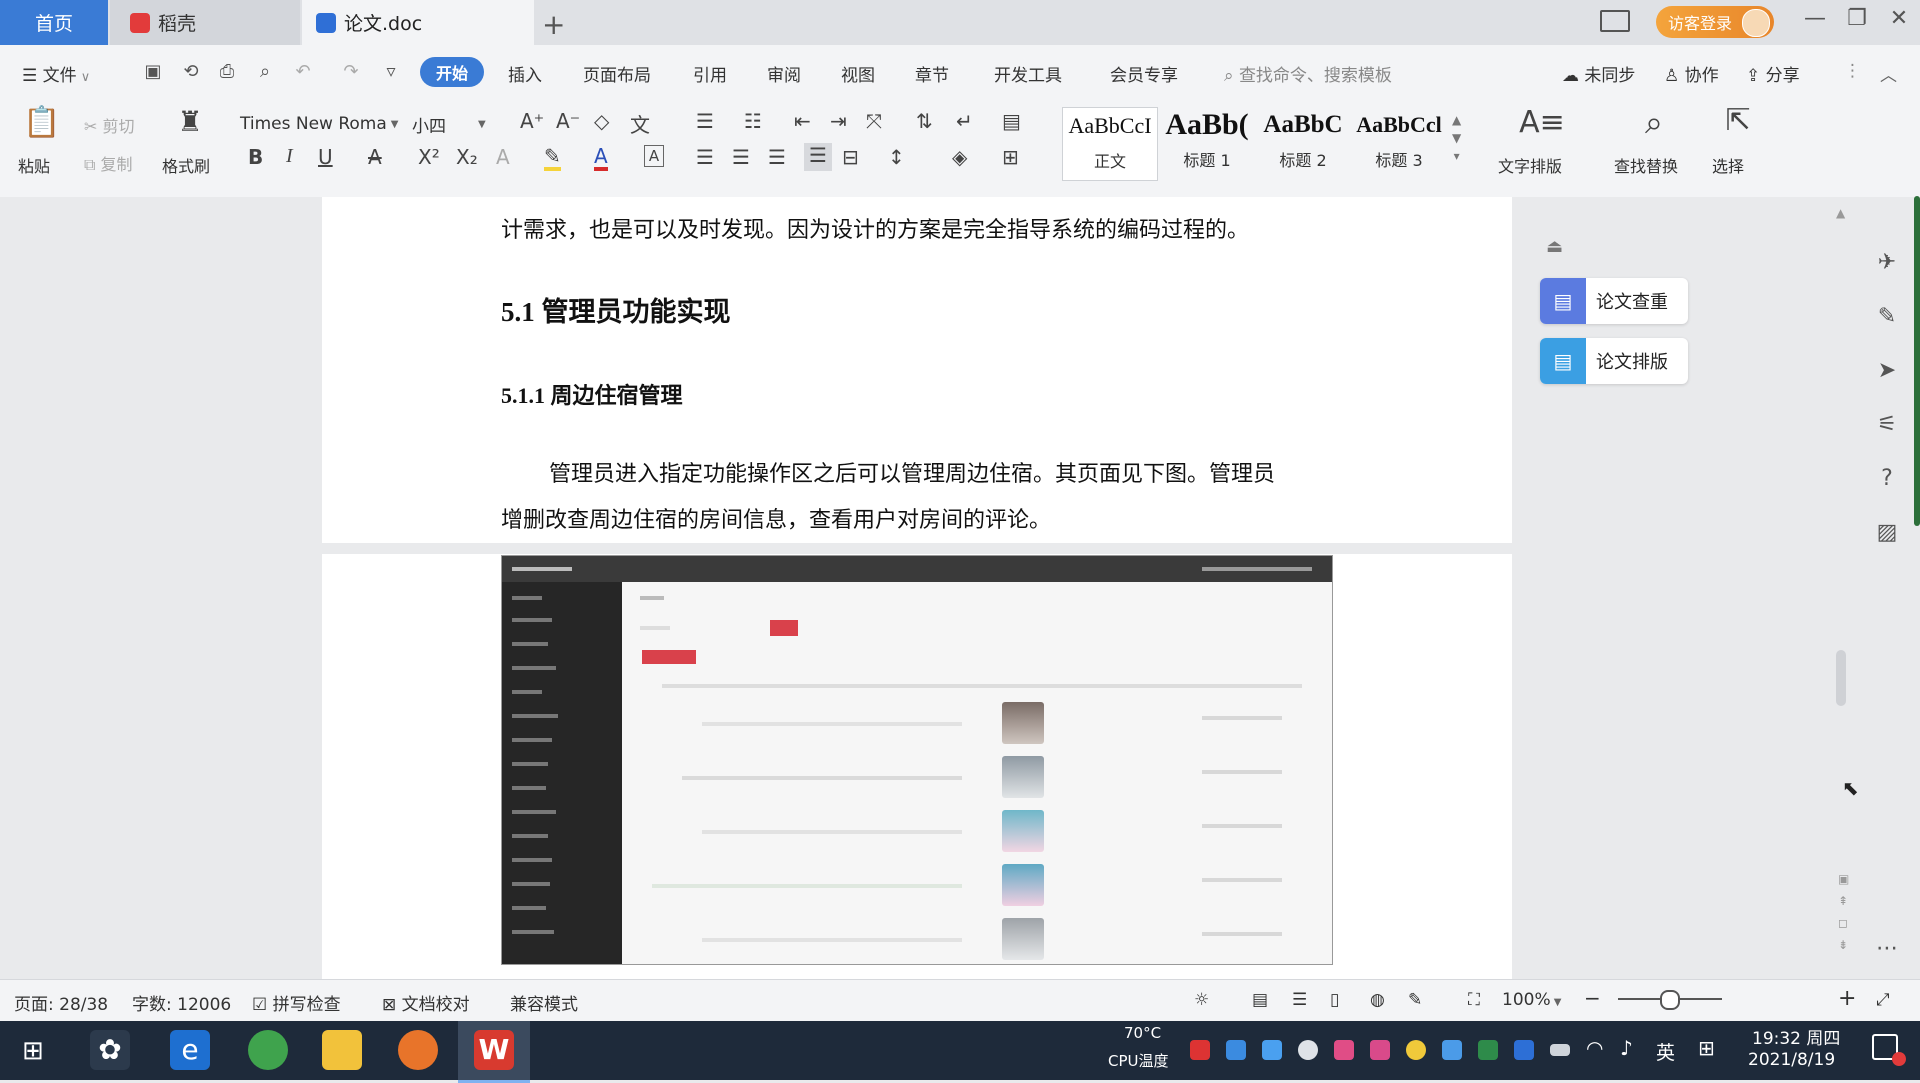 This screenshot has width=1920, height=1083. I want to click on cursor-select-icon: ⇱, so click(1738, 120).